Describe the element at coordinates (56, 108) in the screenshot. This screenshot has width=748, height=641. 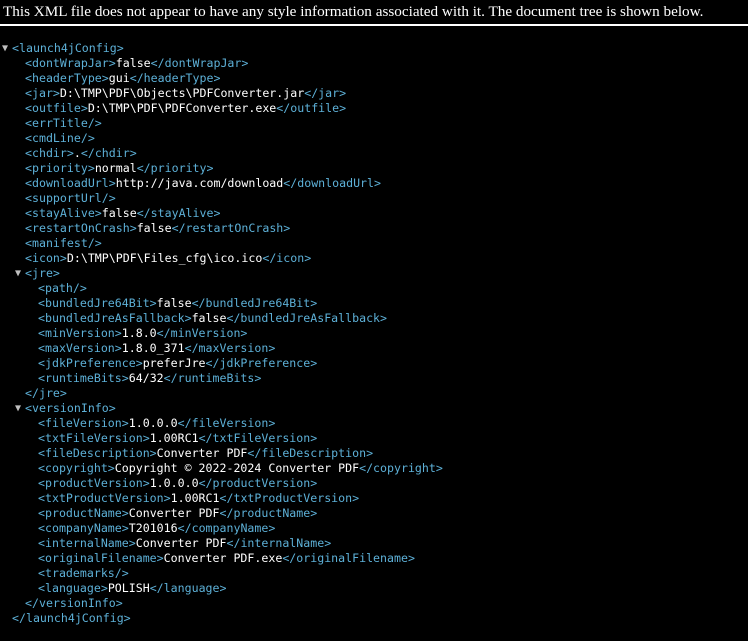
I see `xml-open-tag: <outfile>` at that location.